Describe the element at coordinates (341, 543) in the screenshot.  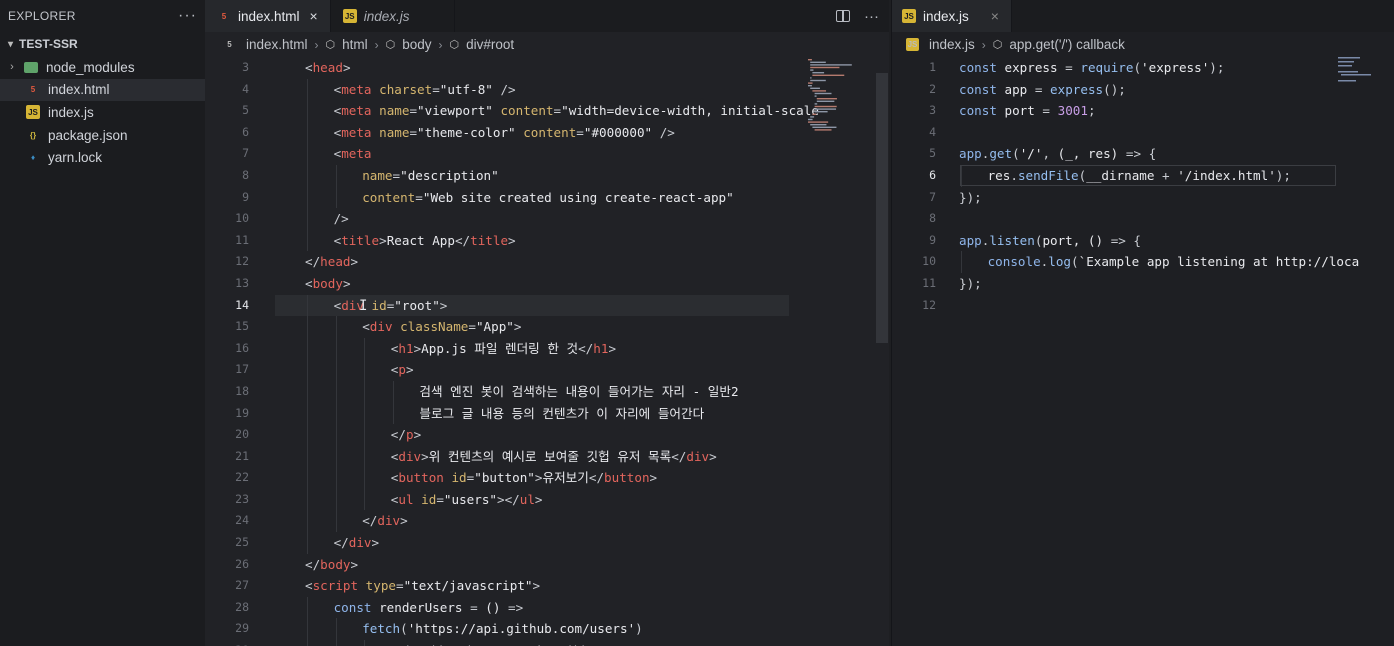
I see `code-token: </` at that location.